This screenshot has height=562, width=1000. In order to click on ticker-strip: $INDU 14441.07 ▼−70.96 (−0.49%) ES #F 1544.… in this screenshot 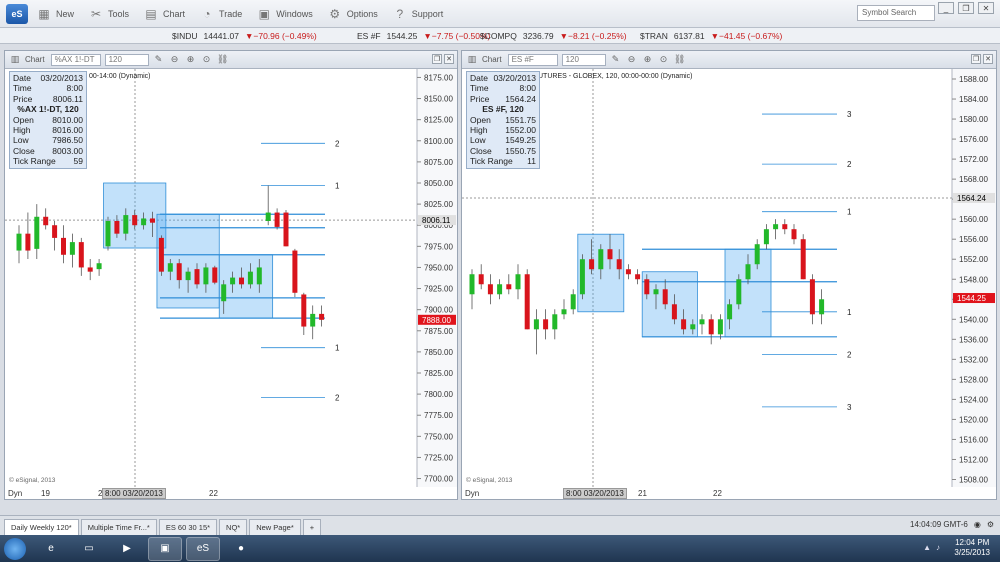, I will do `click(500, 36)`.